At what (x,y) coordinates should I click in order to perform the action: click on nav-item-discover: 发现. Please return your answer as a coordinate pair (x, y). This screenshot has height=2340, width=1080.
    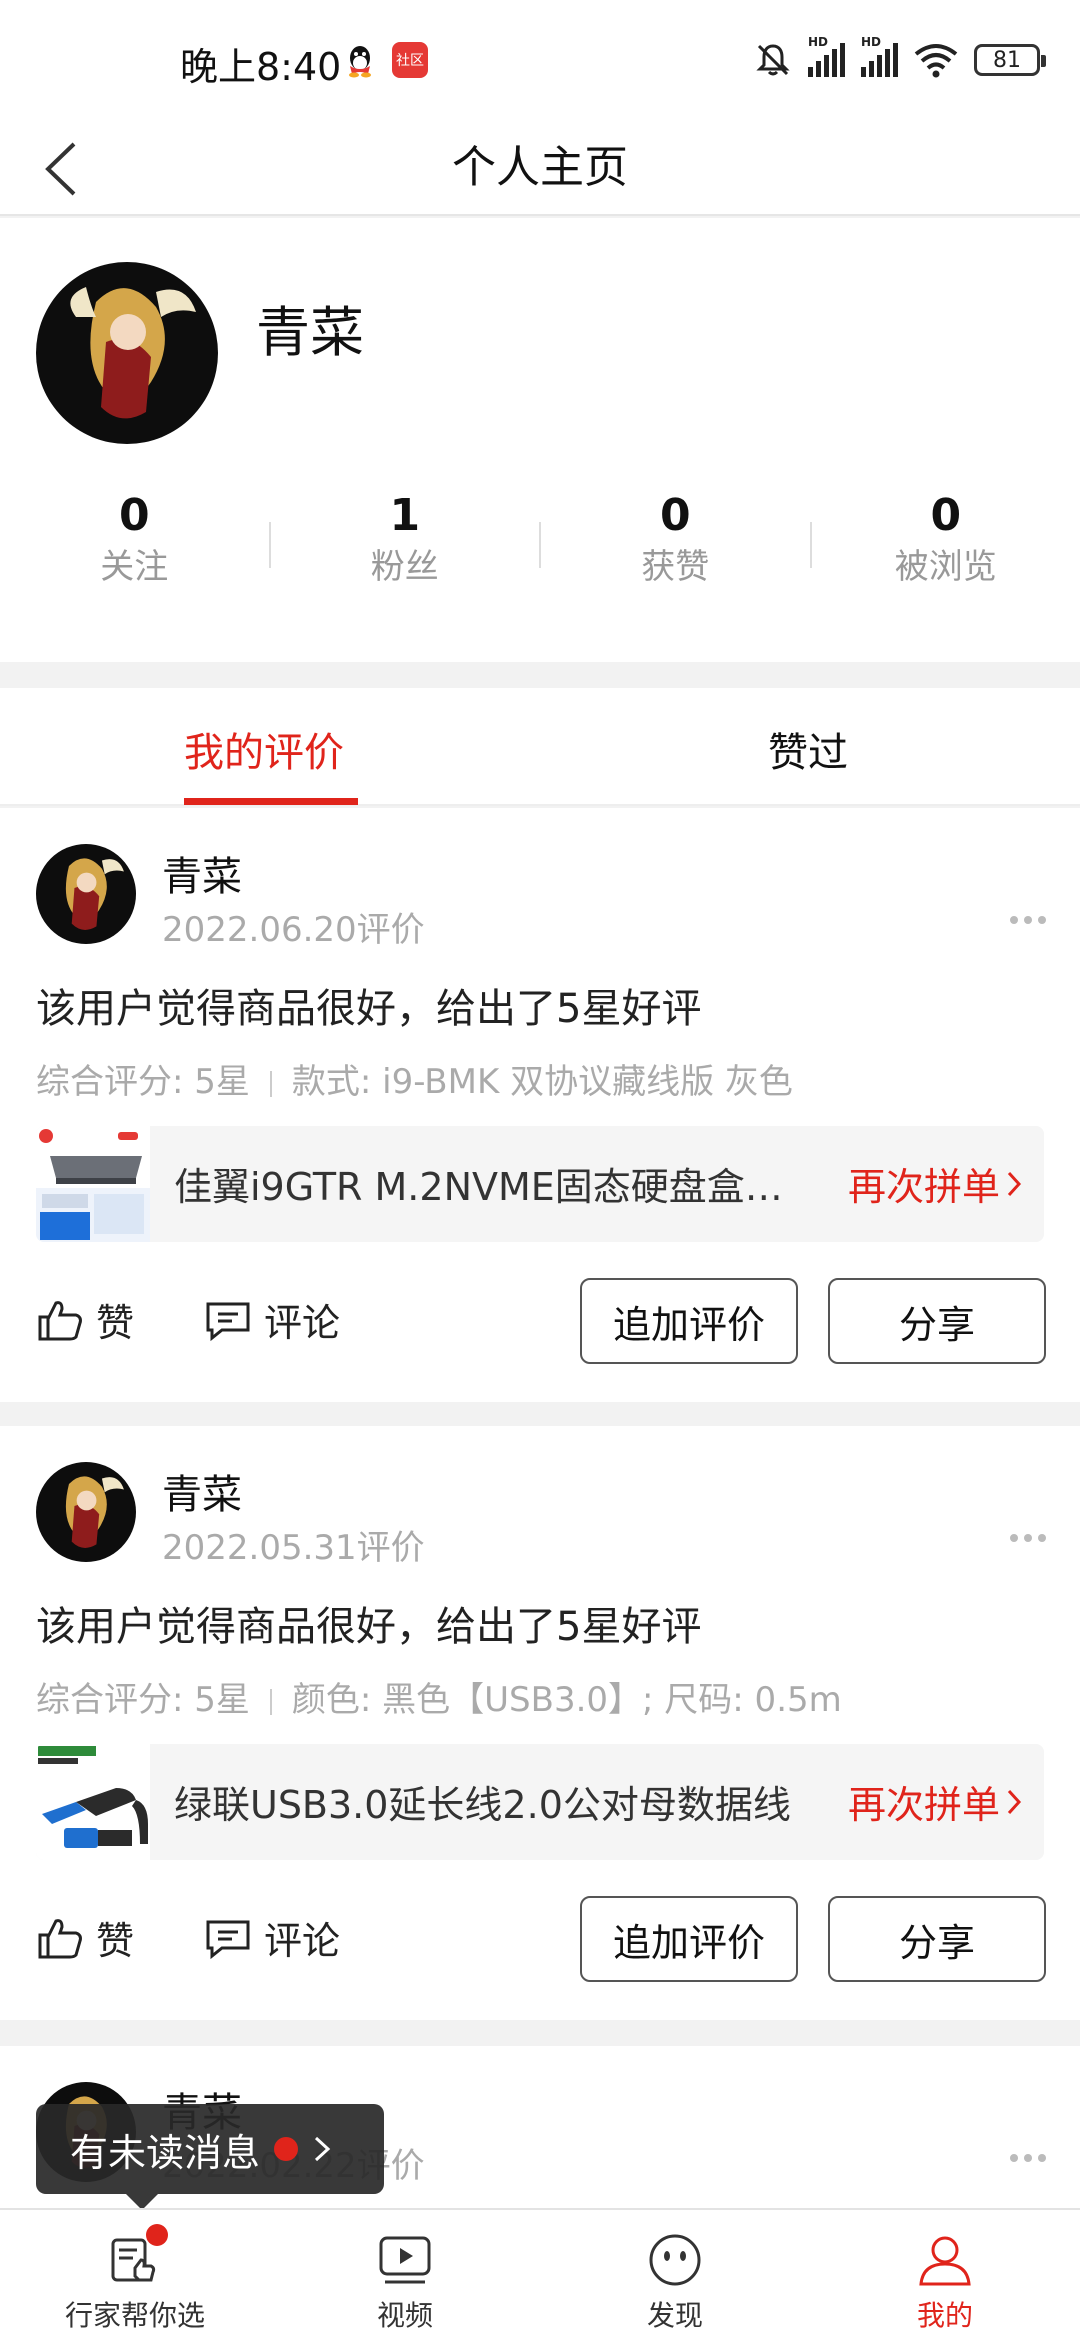
    Looking at the image, I should click on (675, 2275).